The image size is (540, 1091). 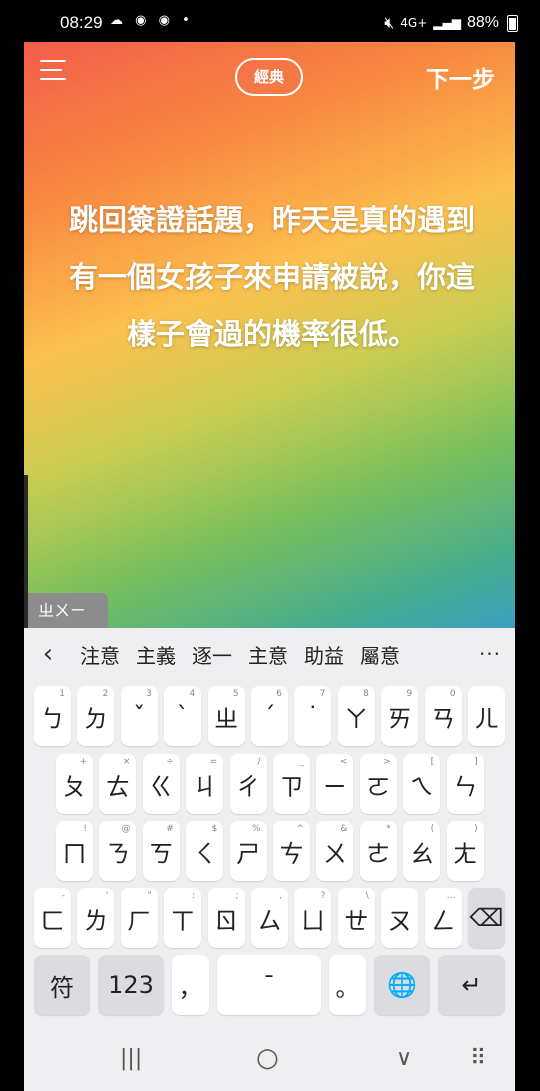 I want to click on key: ㄎ #, so click(x=161, y=851).